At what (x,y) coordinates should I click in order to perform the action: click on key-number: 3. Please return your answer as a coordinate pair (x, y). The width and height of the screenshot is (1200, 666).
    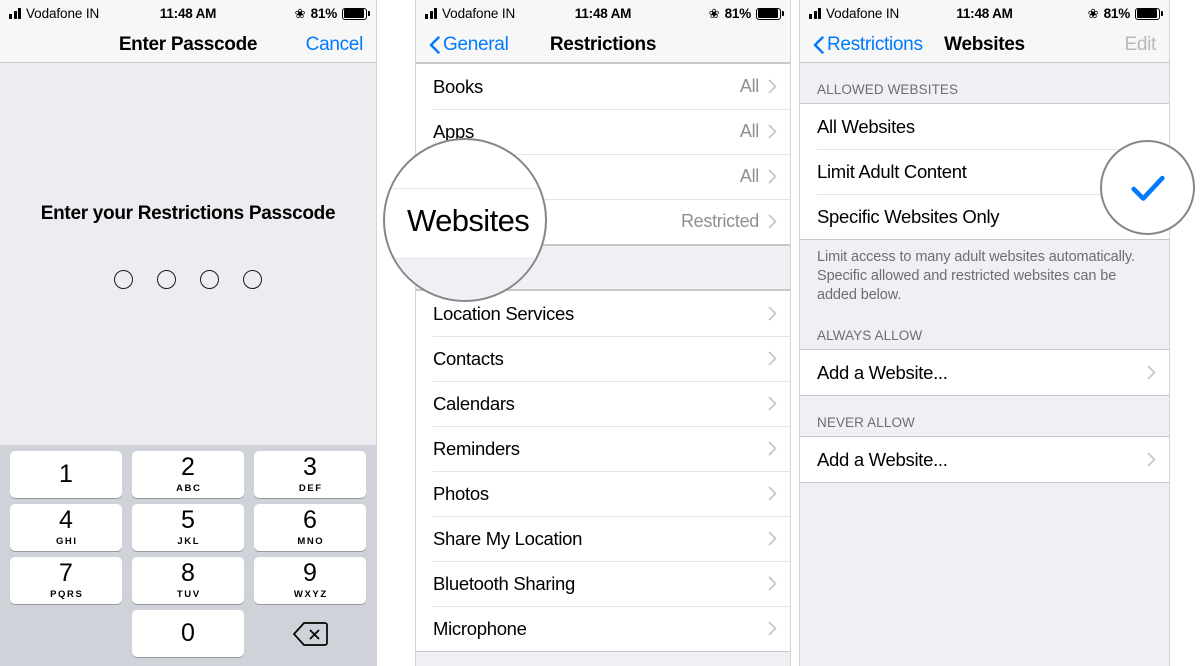
    Looking at the image, I should click on (310, 467).